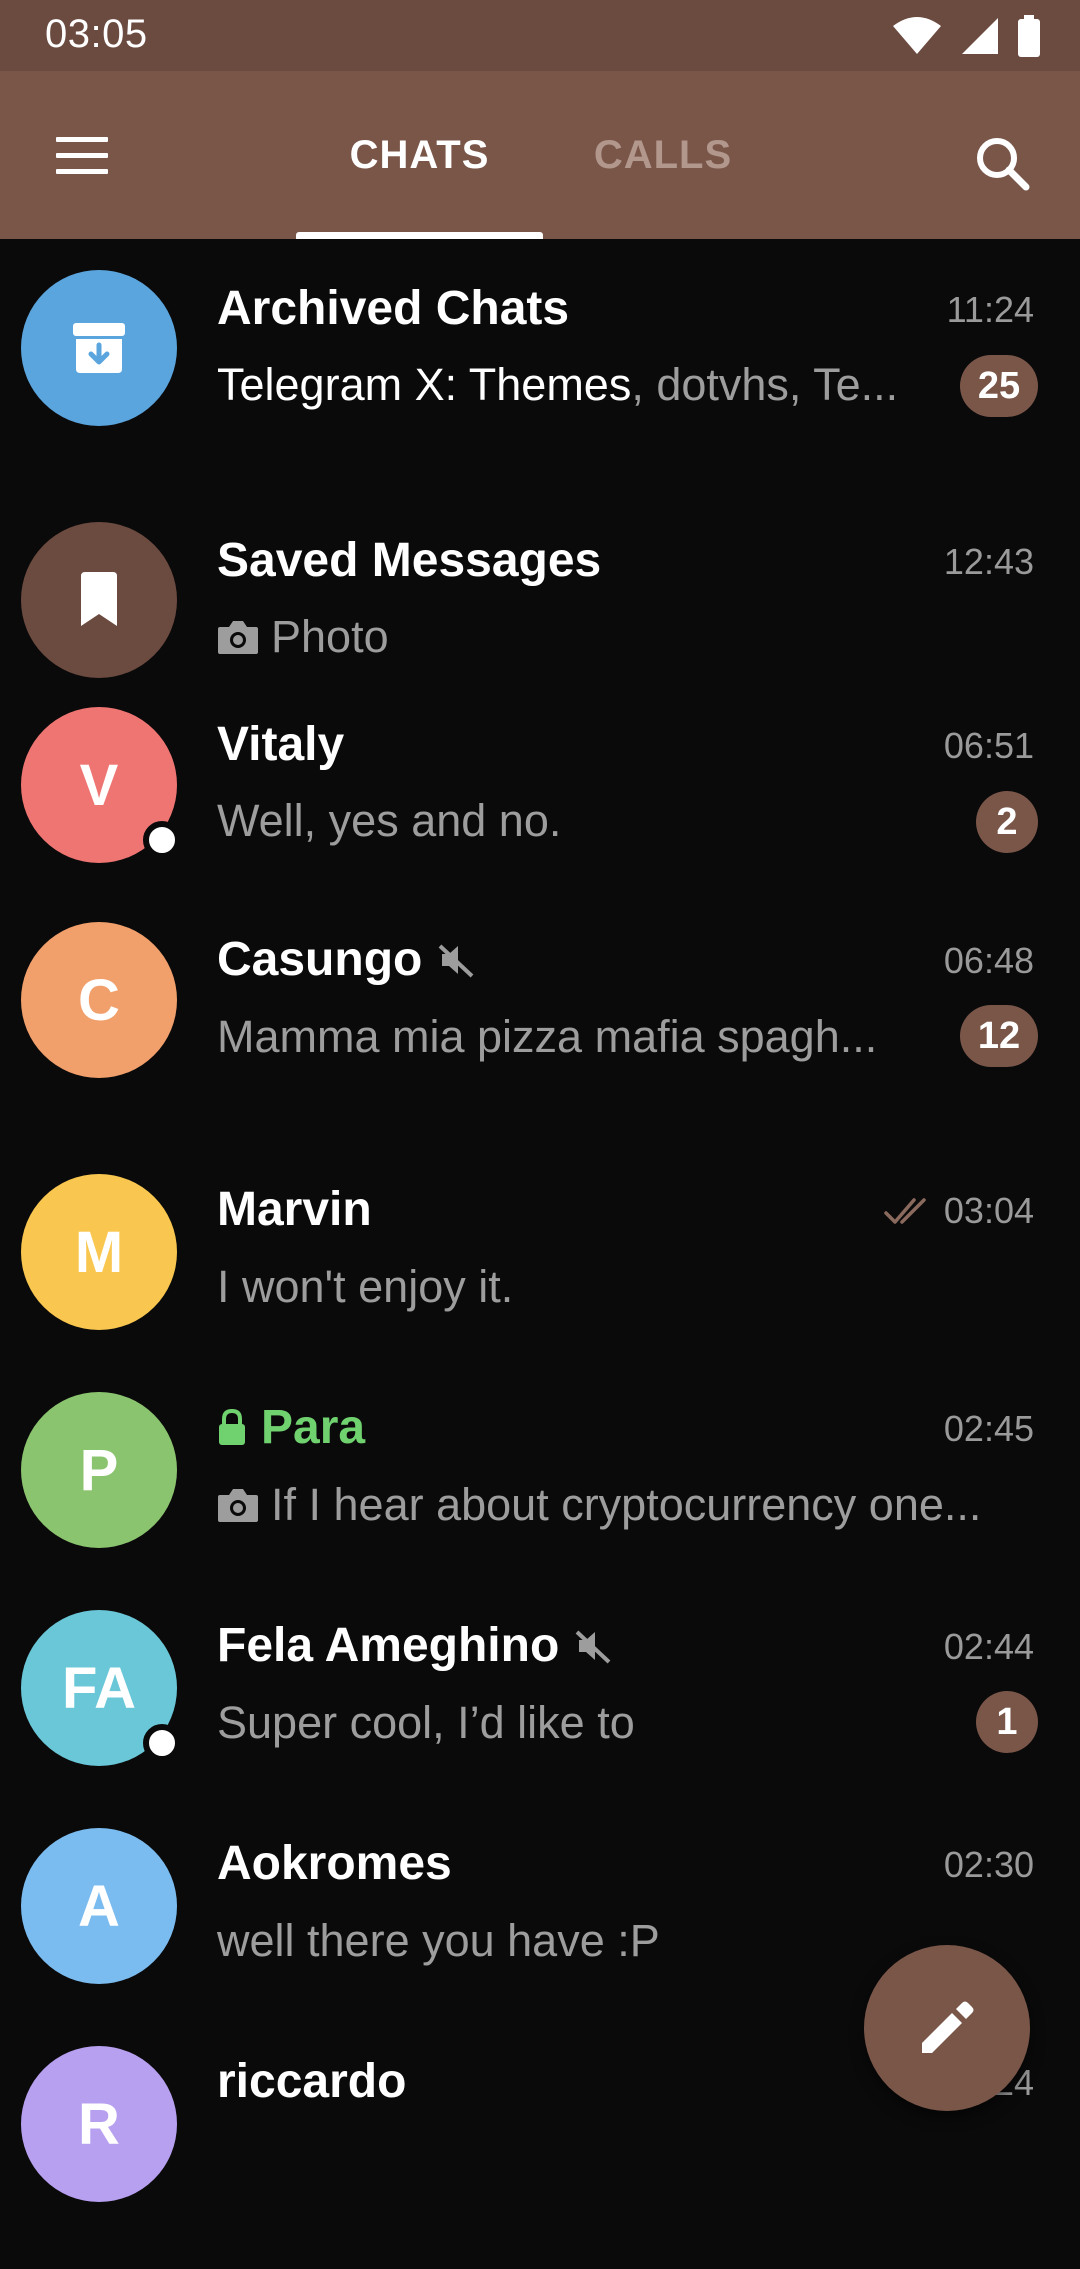  What do you see at coordinates (663, 155) in the screenshot?
I see `tab-calls: CALLS` at bounding box center [663, 155].